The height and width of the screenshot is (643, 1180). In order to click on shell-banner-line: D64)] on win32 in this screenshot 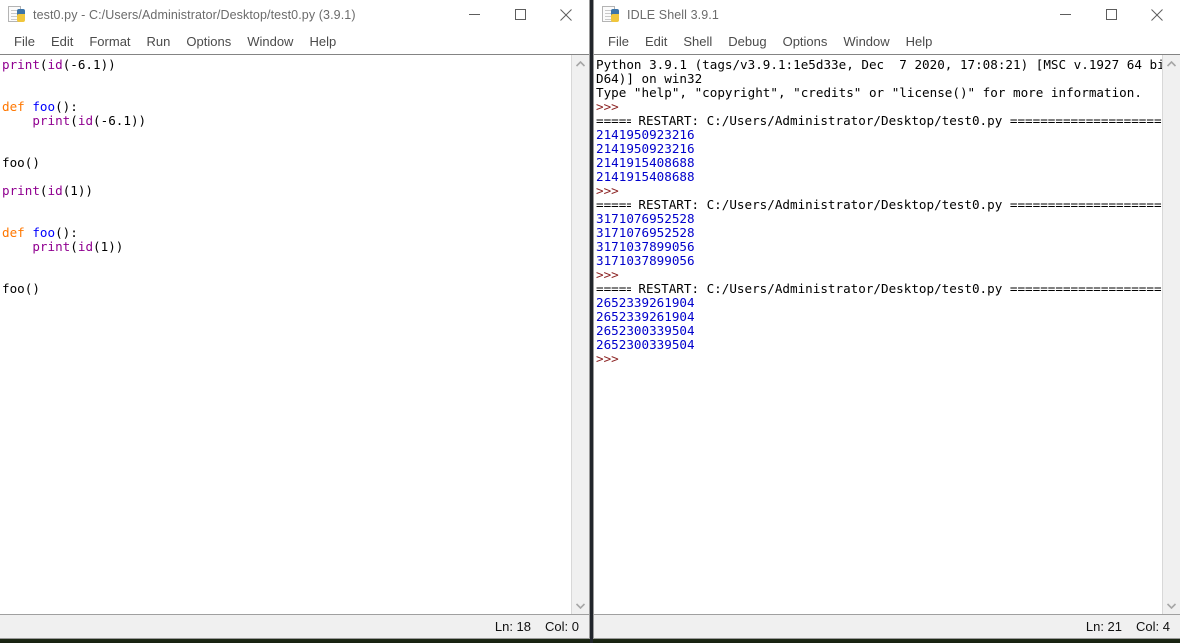, I will do `click(879, 79)`.